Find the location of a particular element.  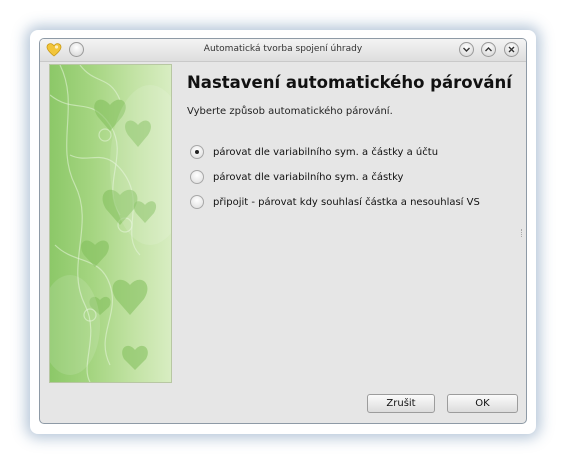

window-title: Automatická tvorba spojení úhrady is located at coordinates (283, 49).